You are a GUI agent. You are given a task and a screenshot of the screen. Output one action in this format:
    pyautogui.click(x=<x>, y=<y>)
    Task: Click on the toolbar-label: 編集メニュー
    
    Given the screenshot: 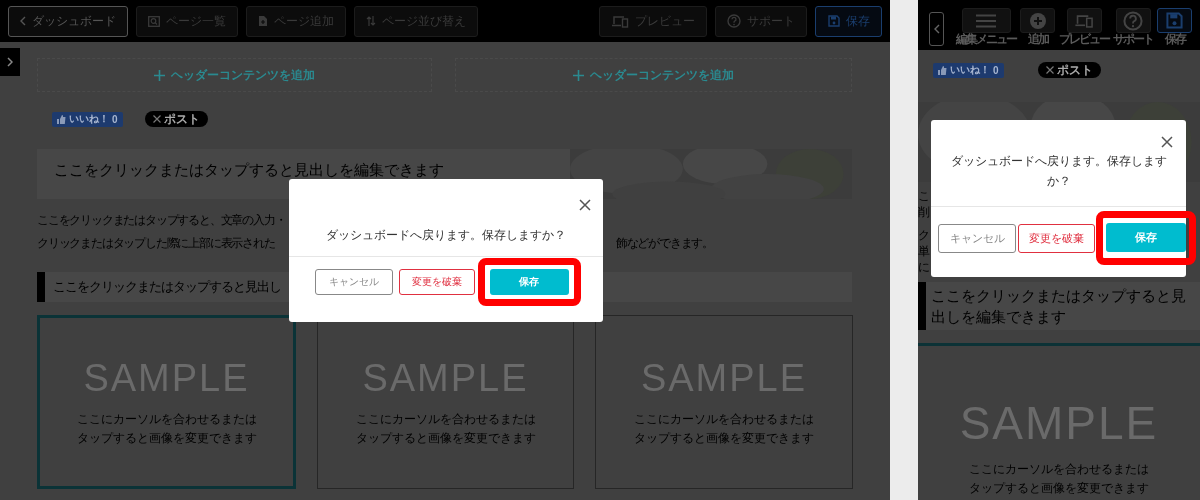 What is the action you would take?
    pyautogui.click(x=986, y=39)
    